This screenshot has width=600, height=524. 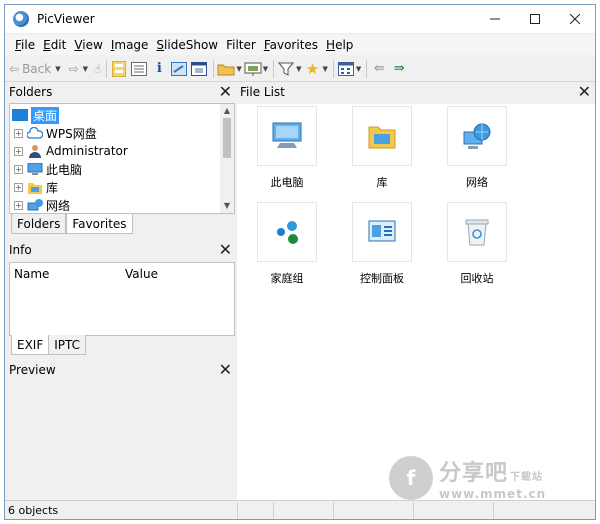 I want to click on tree-item-library: + 库, so click(x=34, y=187).